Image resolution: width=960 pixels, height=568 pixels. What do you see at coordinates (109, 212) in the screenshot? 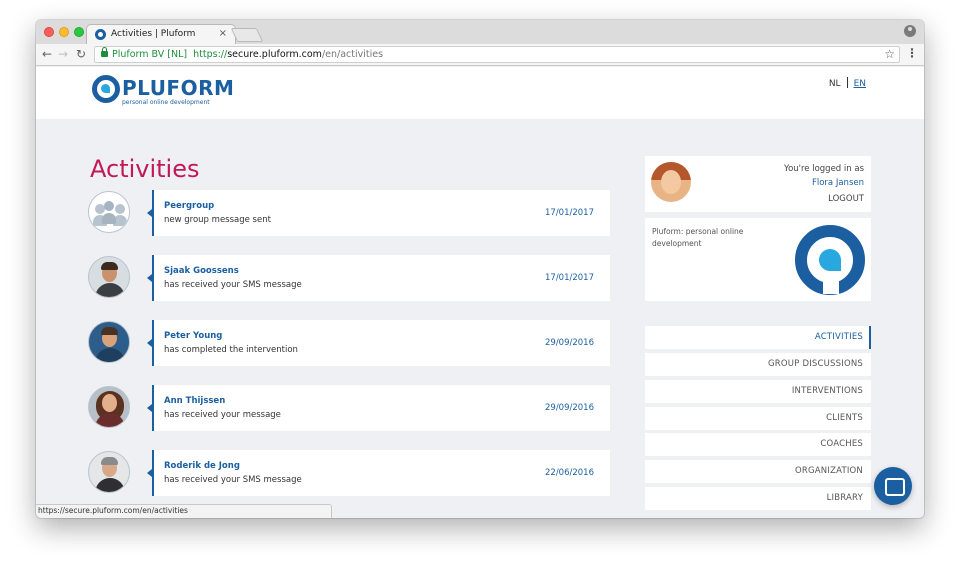
I see `group-avatar-icon` at bounding box center [109, 212].